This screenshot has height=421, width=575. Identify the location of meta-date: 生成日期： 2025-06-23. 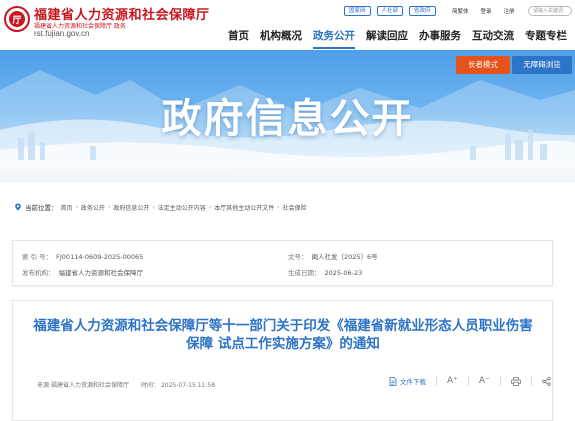
(325, 272).